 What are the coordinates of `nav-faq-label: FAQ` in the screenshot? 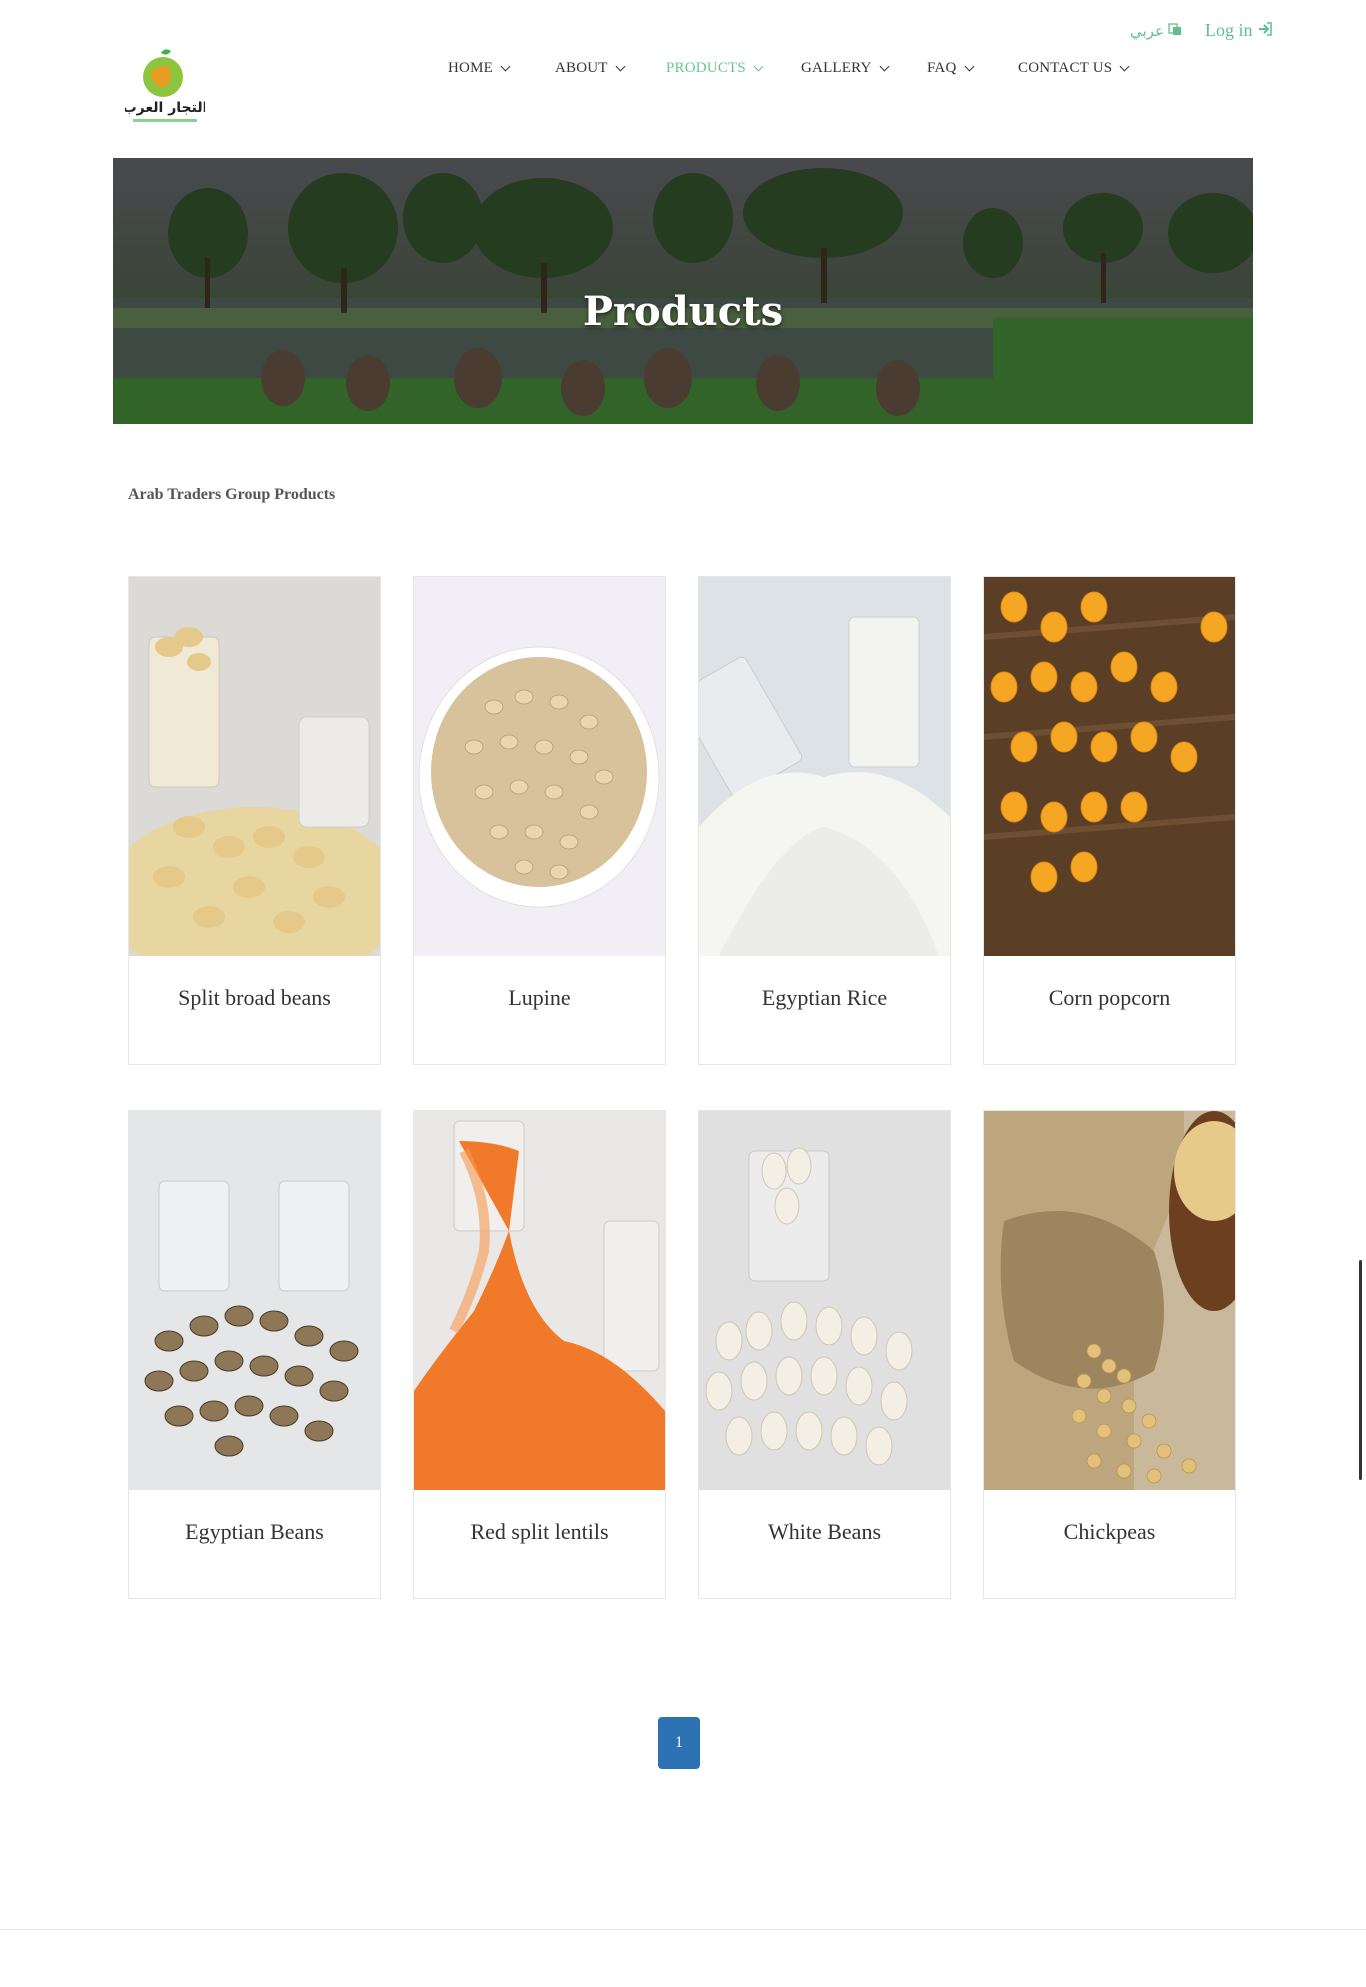 It's located at (942, 68).